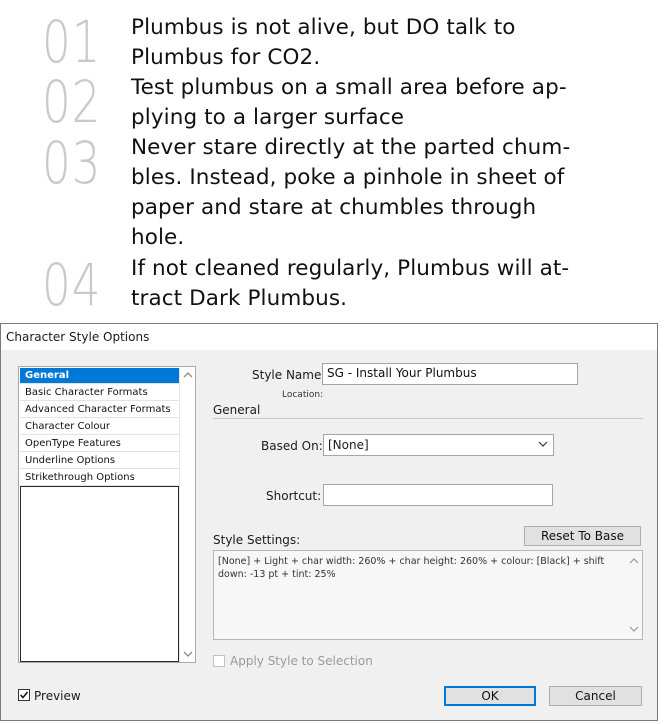  Describe the element at coordinates (543, 444) in the screenshot. I see `chevron-down-icon` at that location.